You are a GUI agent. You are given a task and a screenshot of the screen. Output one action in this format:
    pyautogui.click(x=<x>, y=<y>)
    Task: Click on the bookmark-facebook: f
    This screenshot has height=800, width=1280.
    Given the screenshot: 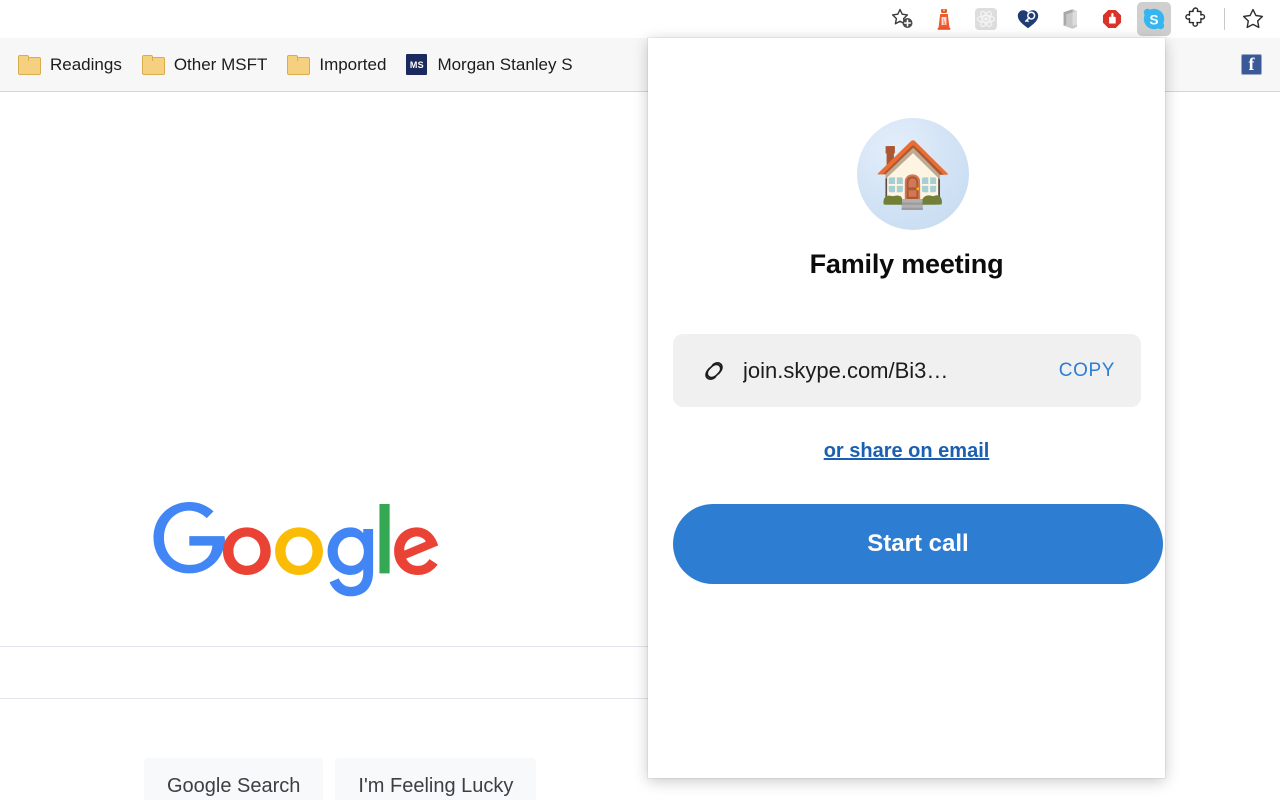 What is the action you would take?
    pyautogui.click(x=1251, y=64)
    